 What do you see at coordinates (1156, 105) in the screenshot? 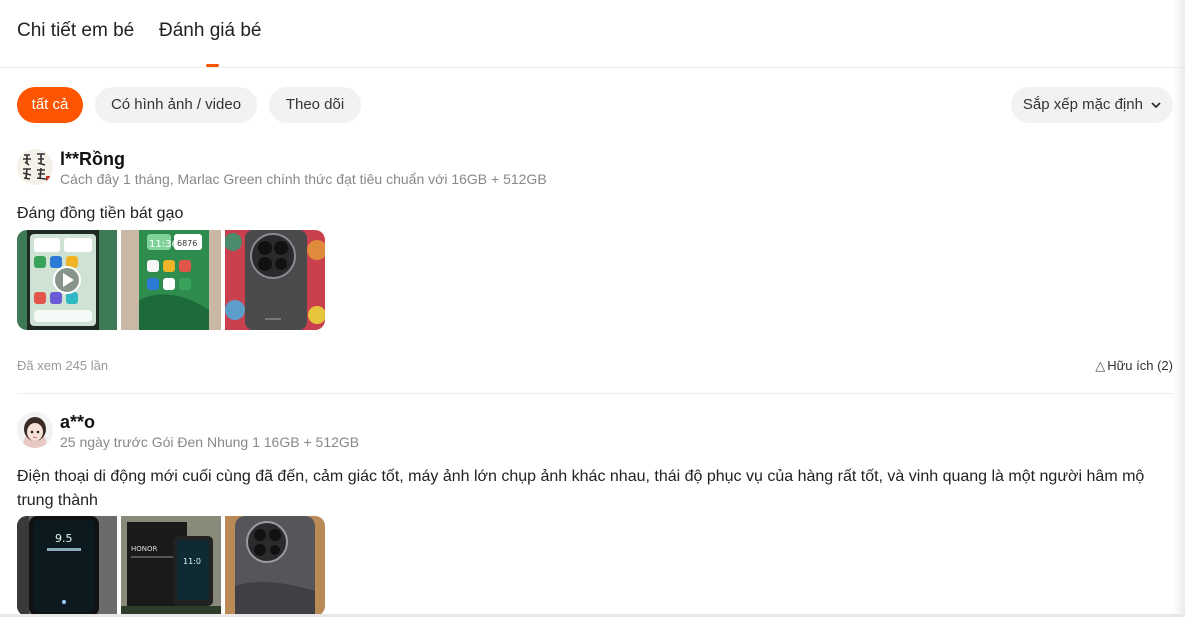
I see `chevron-down-icon` at bounding box center [1156, 105].